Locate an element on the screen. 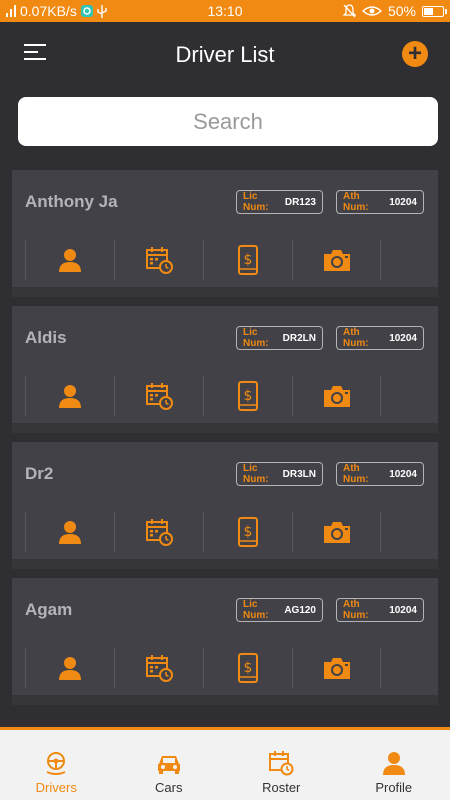  page-title: Driver List is located at coordinates (225, 54).